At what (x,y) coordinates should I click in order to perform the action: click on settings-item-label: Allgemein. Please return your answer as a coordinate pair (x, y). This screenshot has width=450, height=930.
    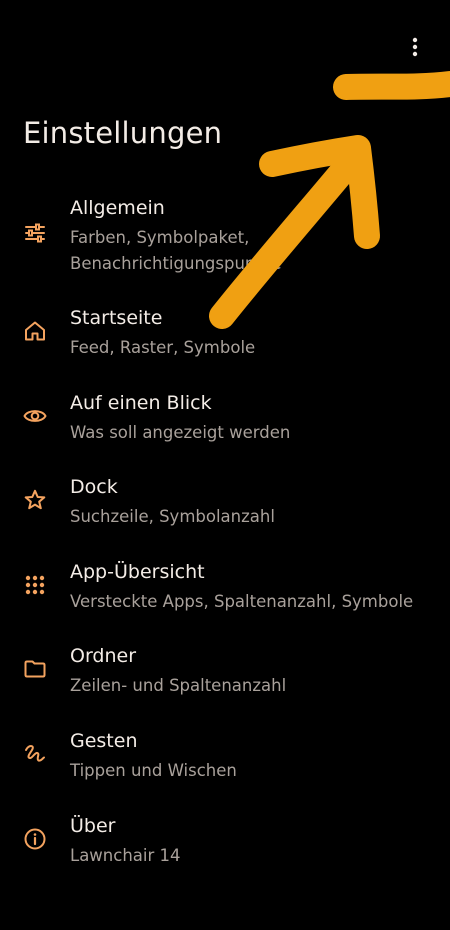
    Looking at the image, I should click on (117, 208).